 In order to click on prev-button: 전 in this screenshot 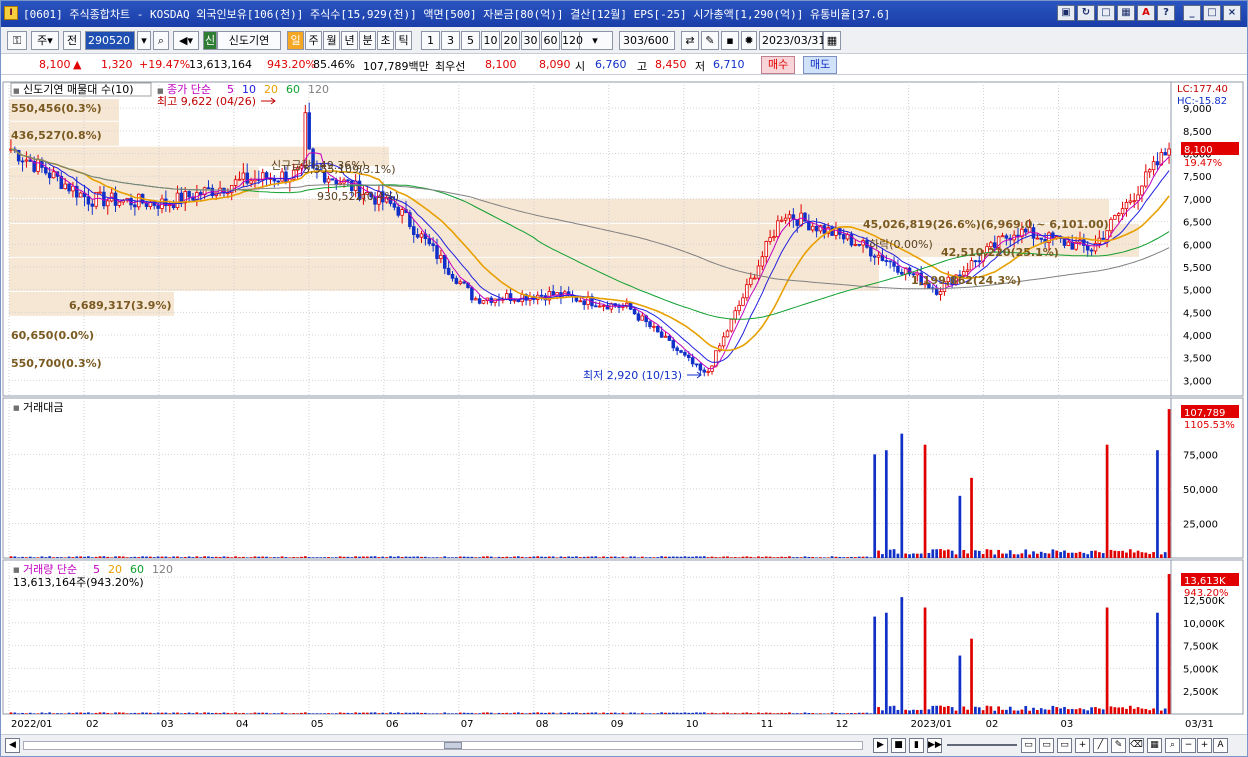, I will do `click(72, 40)`.